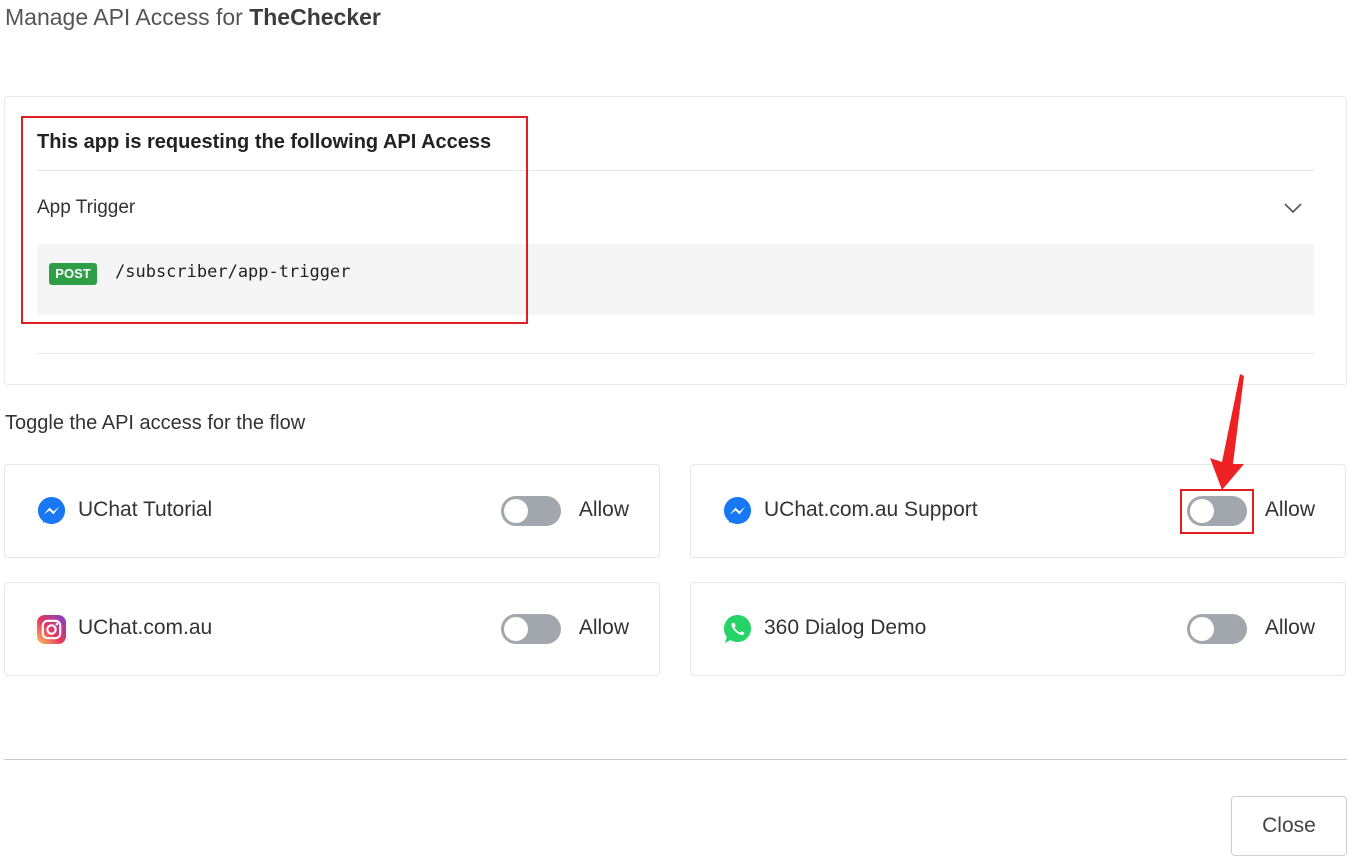 This screenshot has width=1352, height=860. I want to click on footer-divider, so click(675, 759).